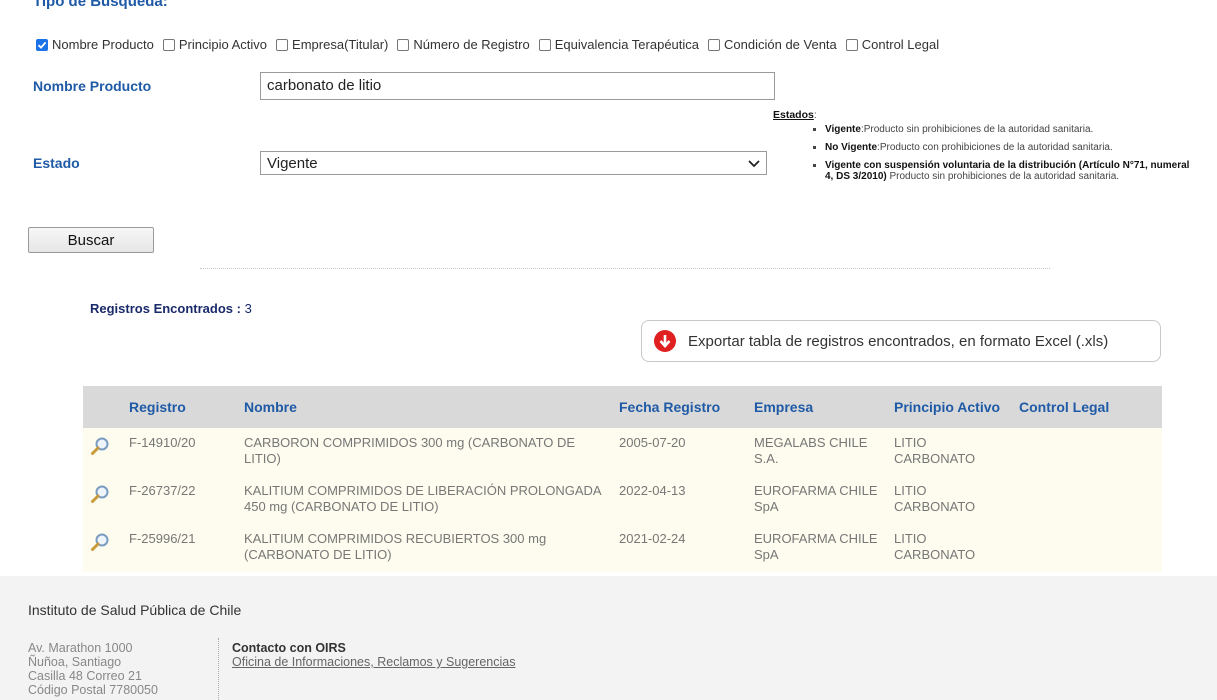 The height and width of the screenshot is (700, 1217). Describe the element at coordinates (627, 44) in the screenshot. I see `checkbox-label: Equivalencia Terapéutica` at that location.